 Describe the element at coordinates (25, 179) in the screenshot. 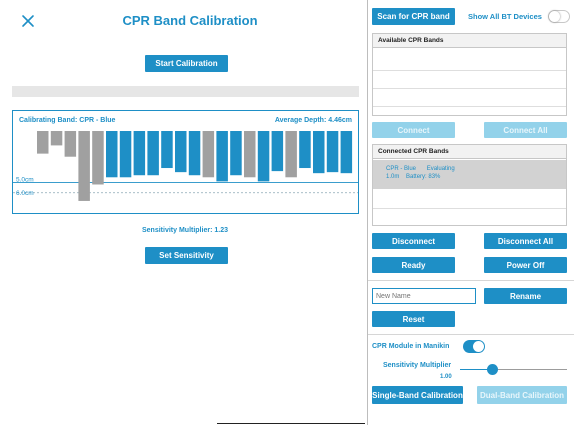

I see `reference-label-5: 5.0cm` at that location.